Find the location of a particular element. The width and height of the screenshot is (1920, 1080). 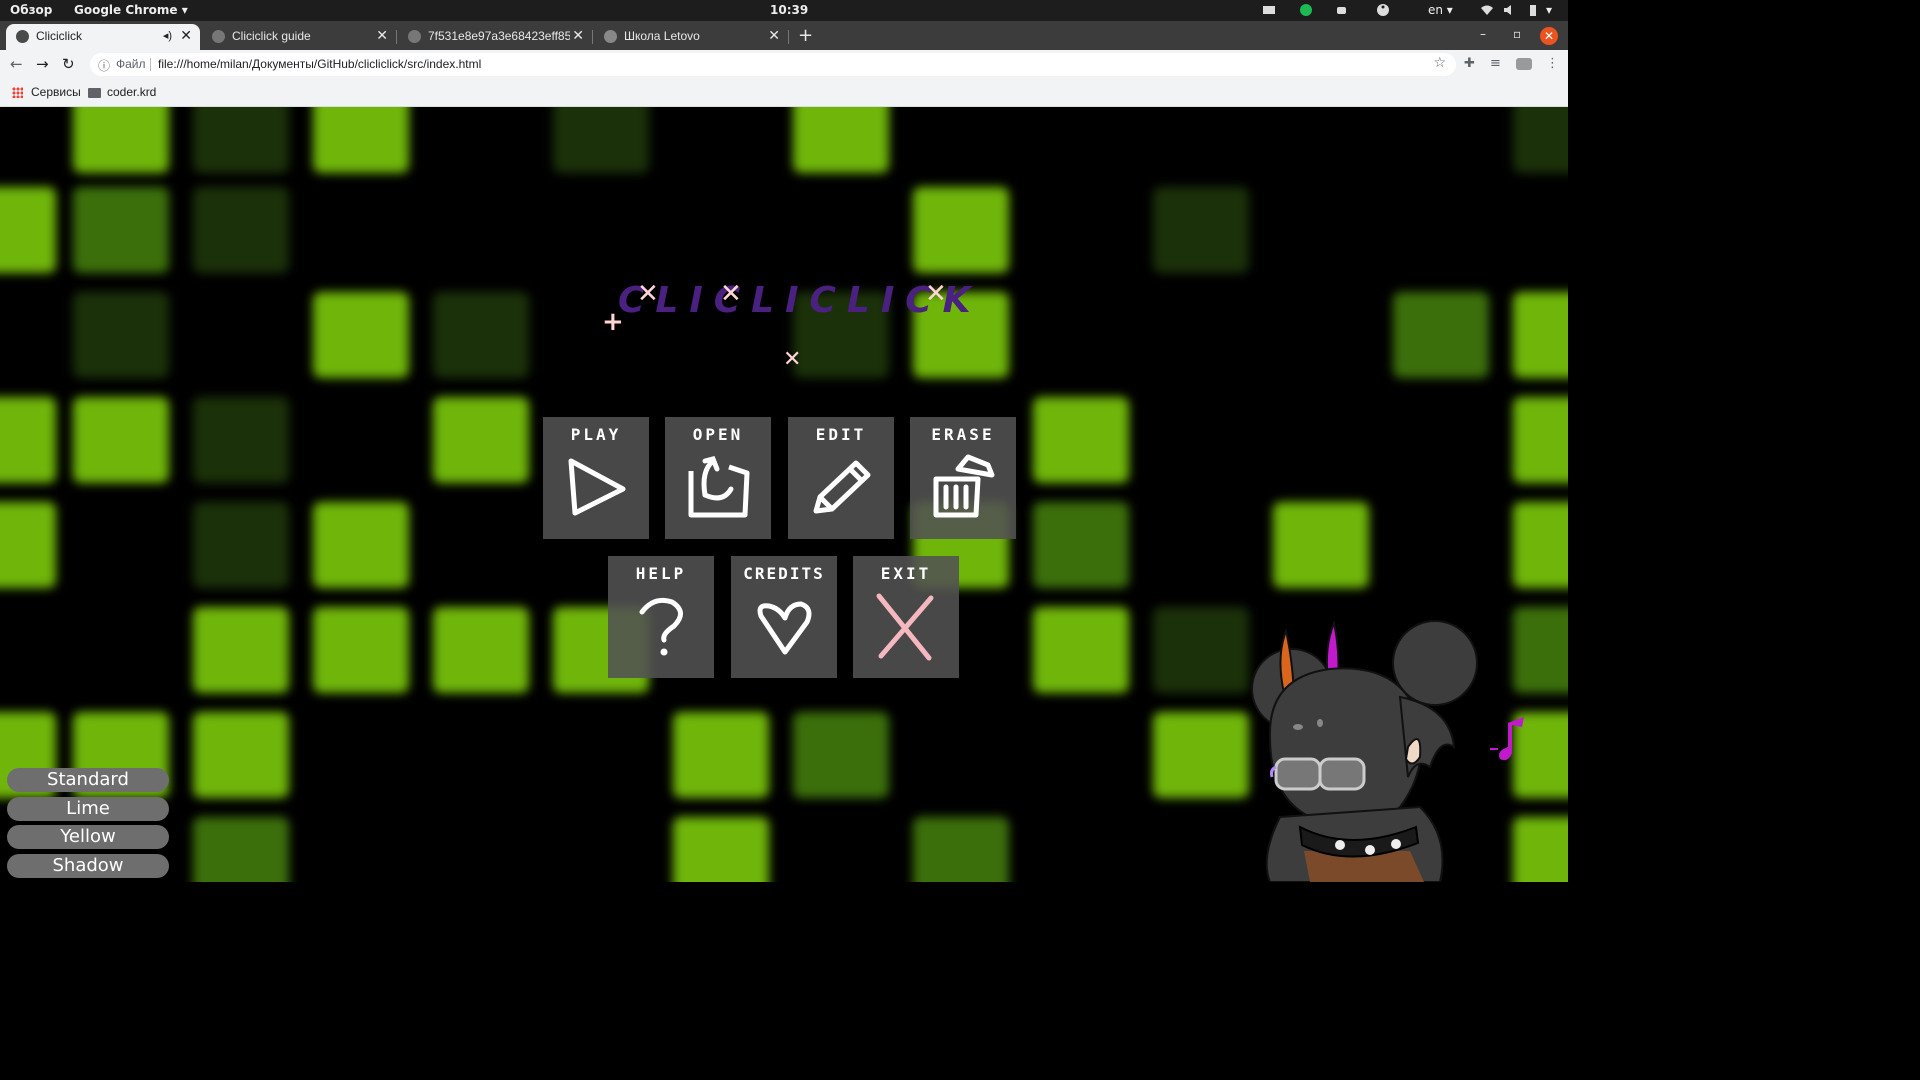

open-button: OPEN is located at coordinates (718, 478).